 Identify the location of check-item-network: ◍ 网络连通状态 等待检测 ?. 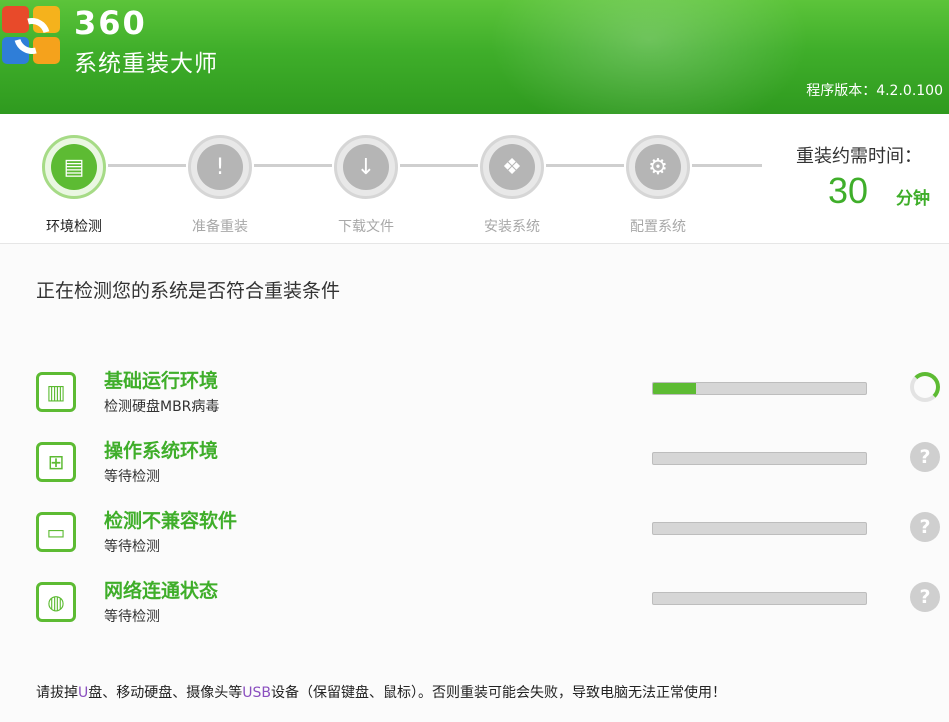
(474, 606).